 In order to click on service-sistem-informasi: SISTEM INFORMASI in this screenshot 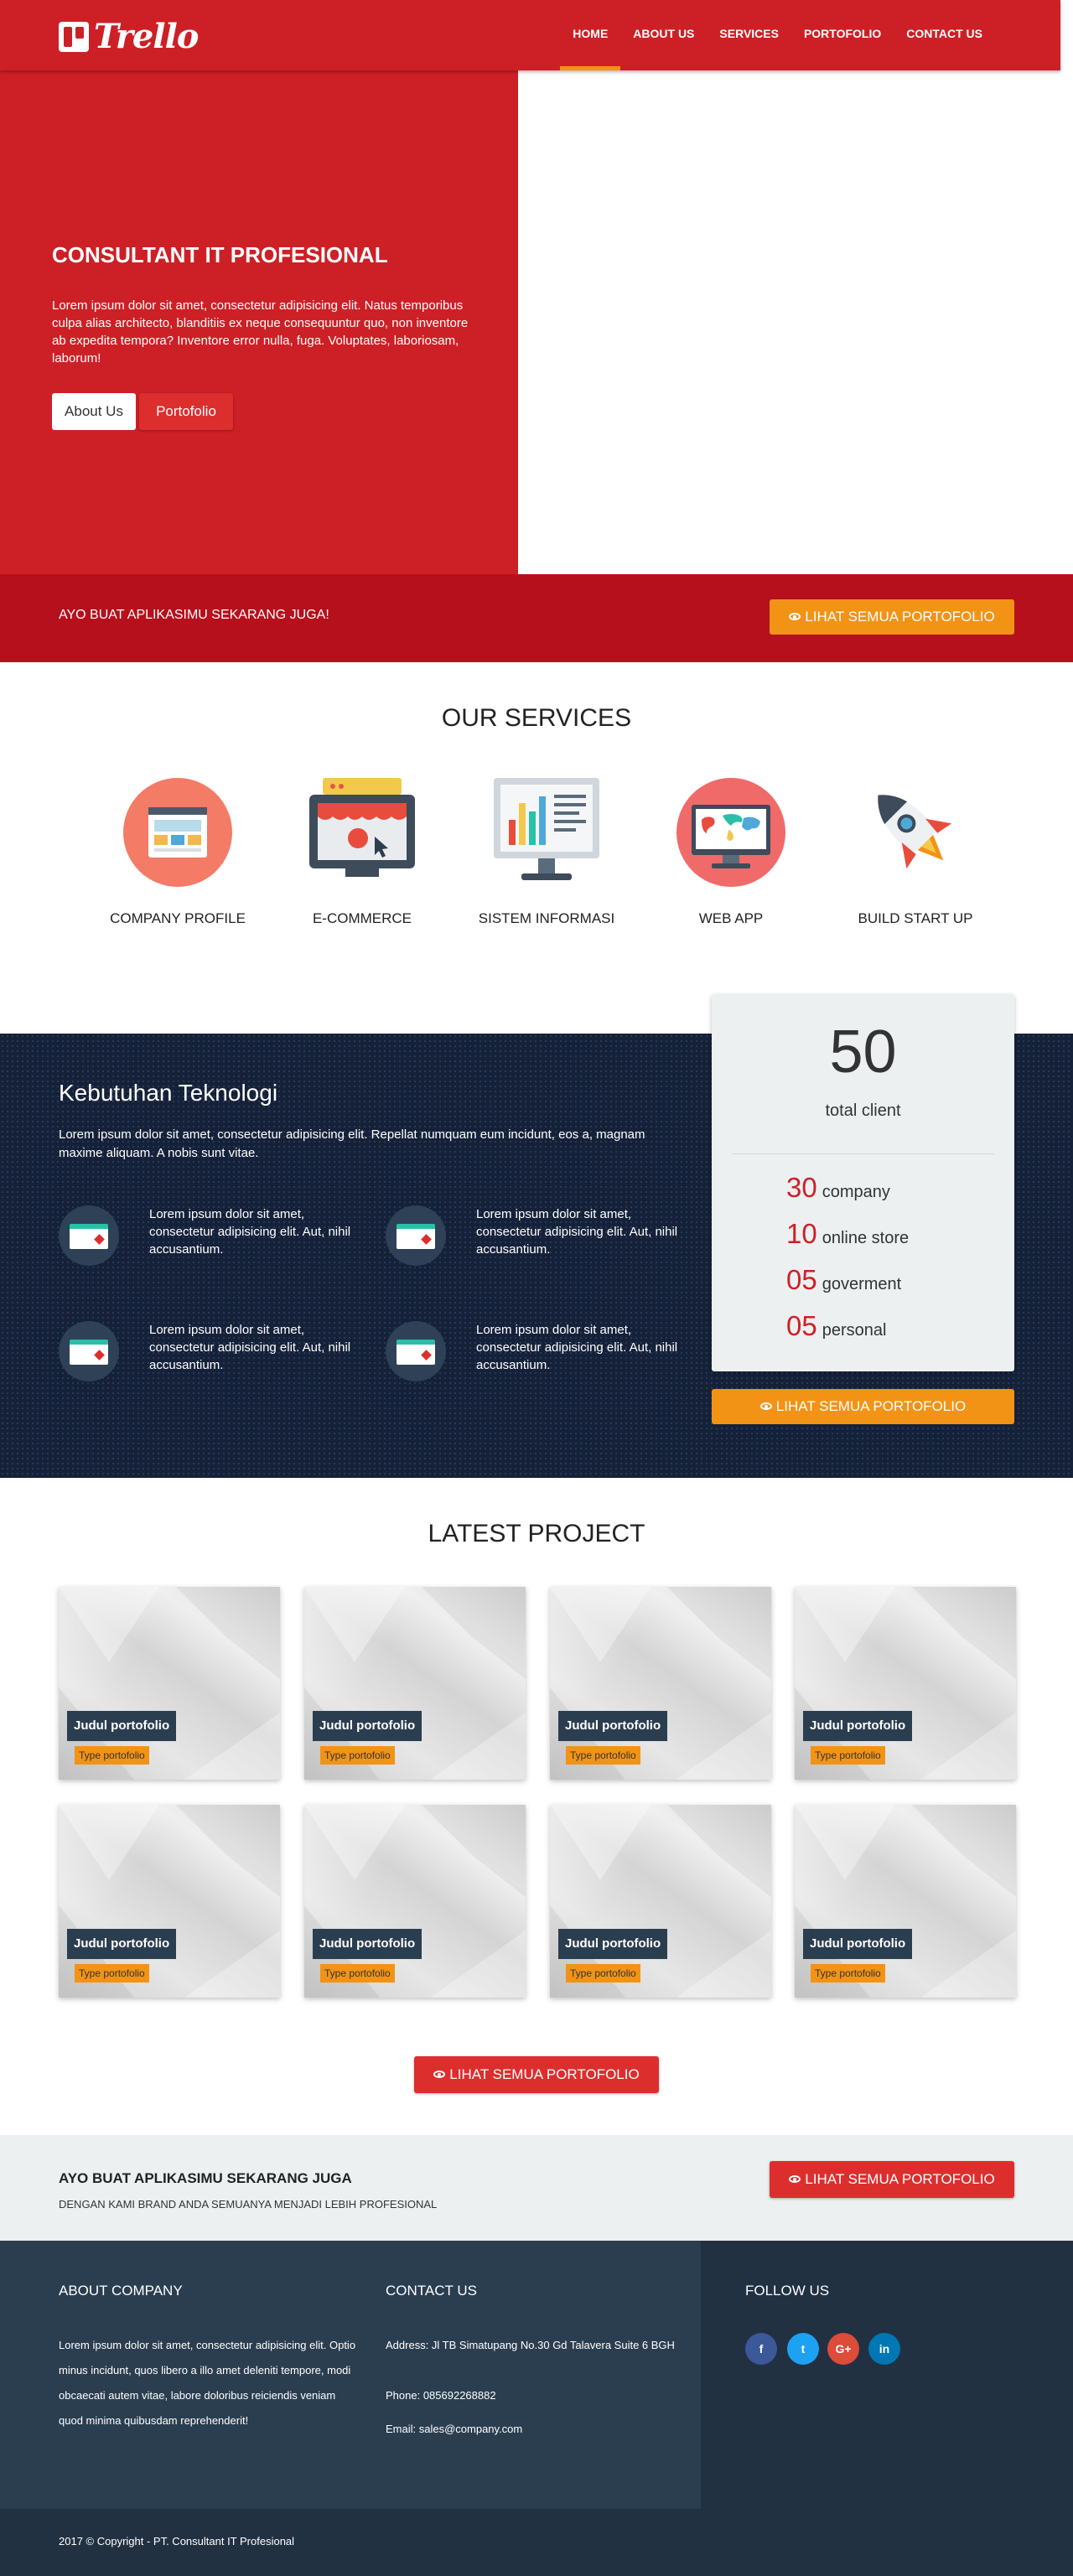, I will do `click(546, 852)`.